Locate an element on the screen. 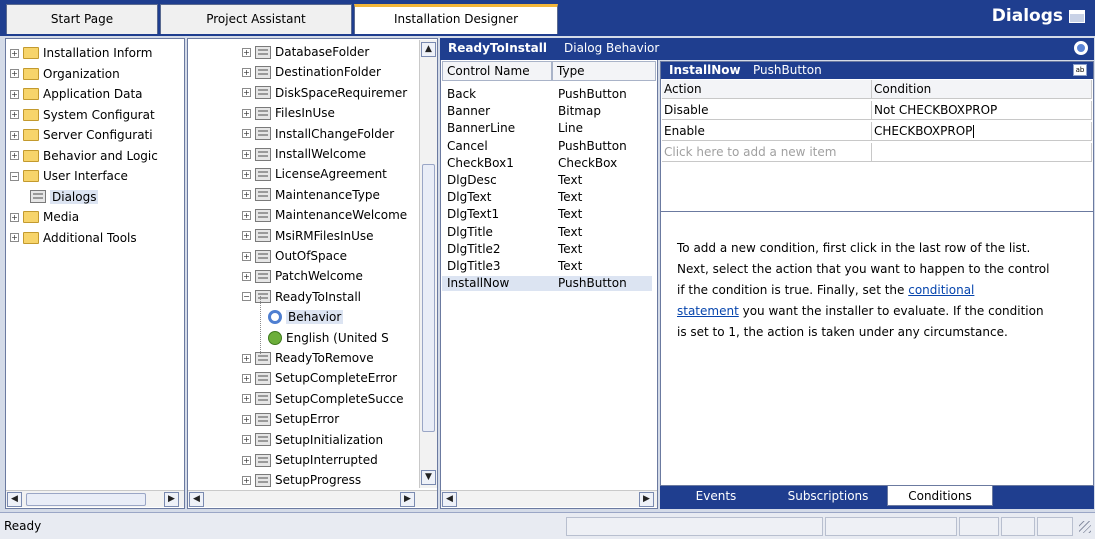 This screenshot has width=1095, height=539. tree-item-server-configurati: + Server Configurati is located at coordinates (81, 135).